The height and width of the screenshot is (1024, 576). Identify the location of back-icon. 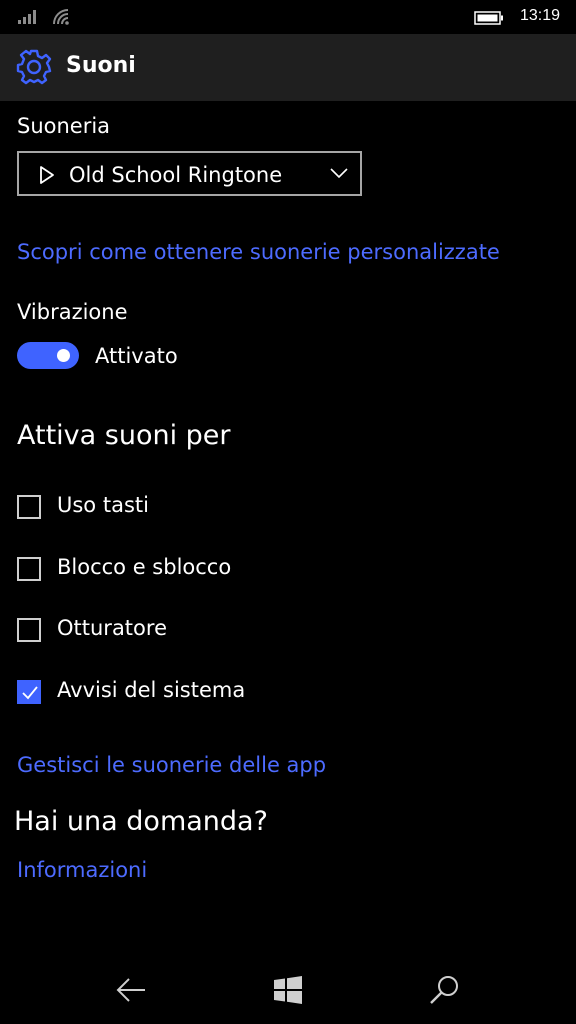
(131, 990).